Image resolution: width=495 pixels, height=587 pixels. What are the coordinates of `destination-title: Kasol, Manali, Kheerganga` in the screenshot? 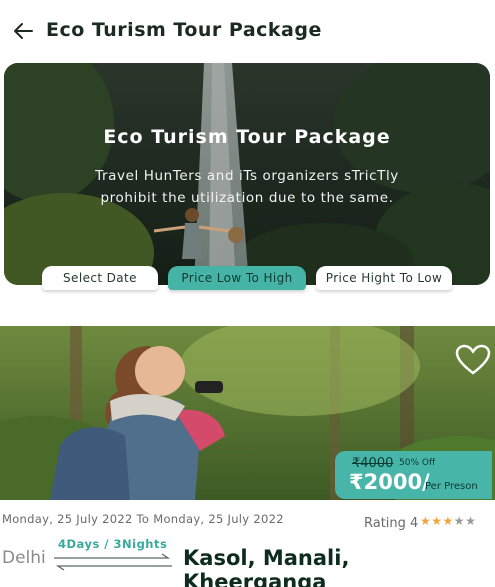 It's located at (266, 566).